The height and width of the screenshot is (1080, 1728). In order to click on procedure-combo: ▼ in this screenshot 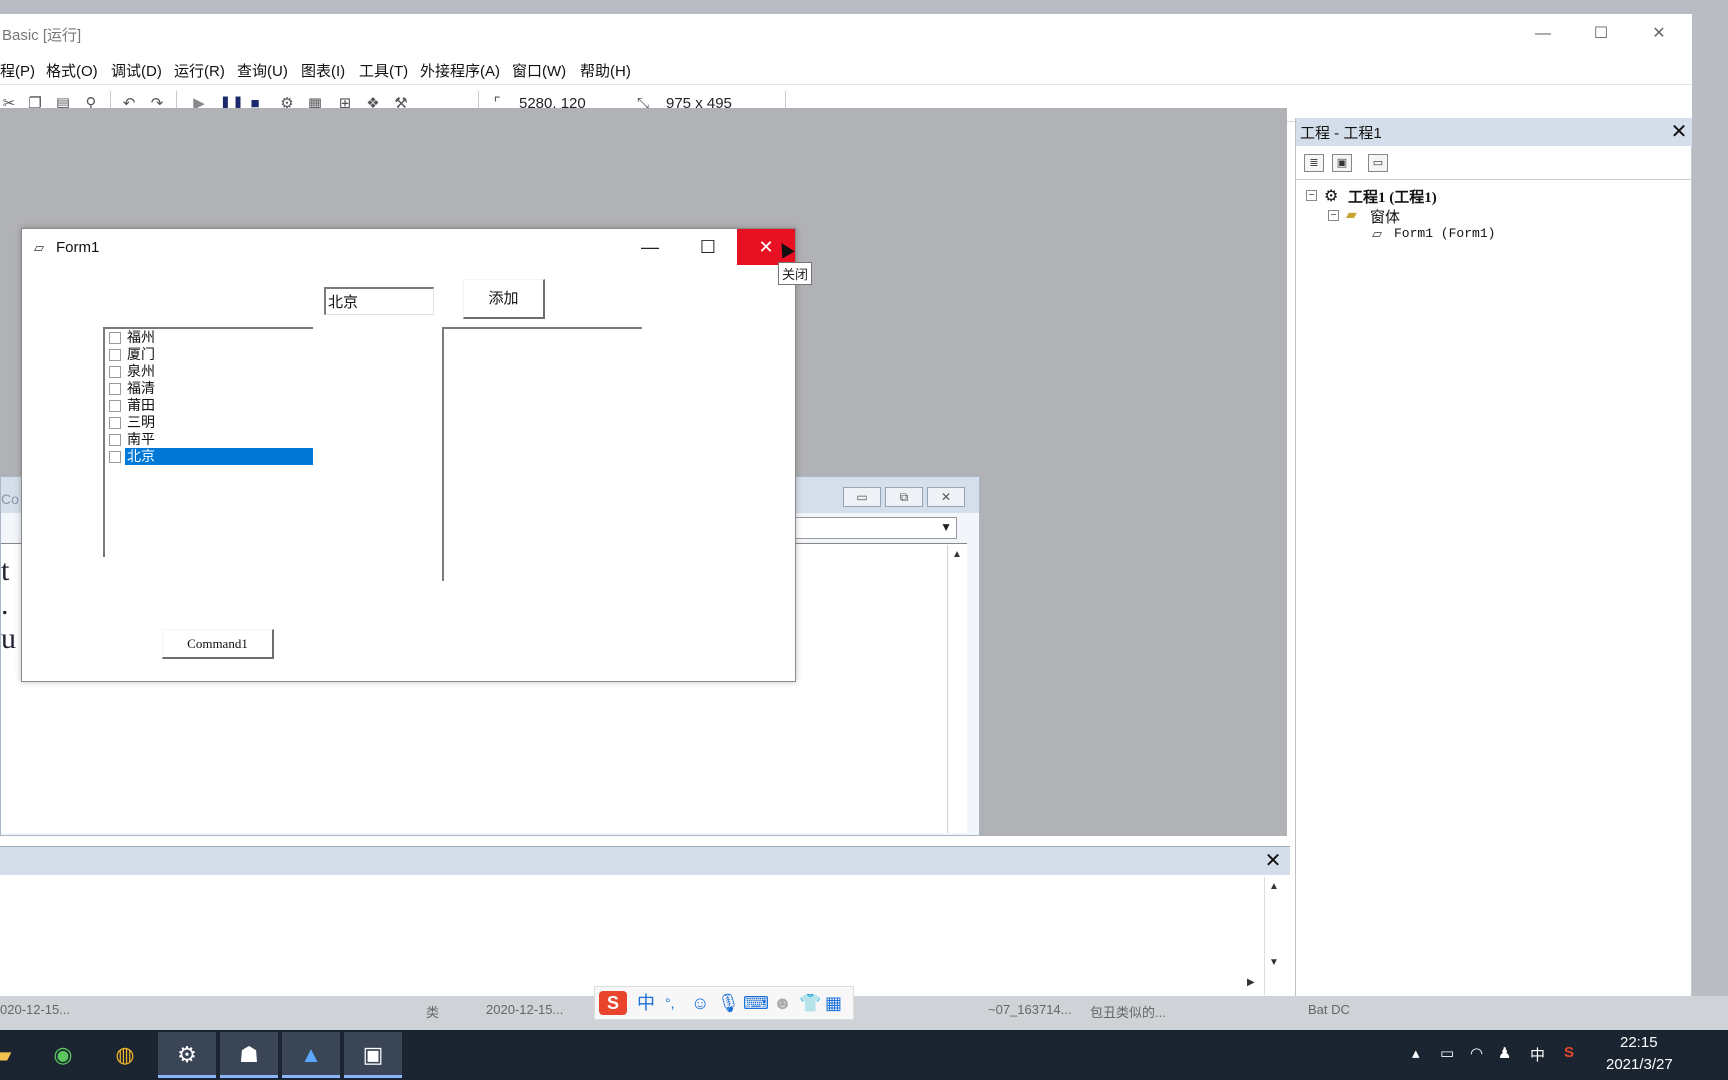, I will do `click(869, 528)`.